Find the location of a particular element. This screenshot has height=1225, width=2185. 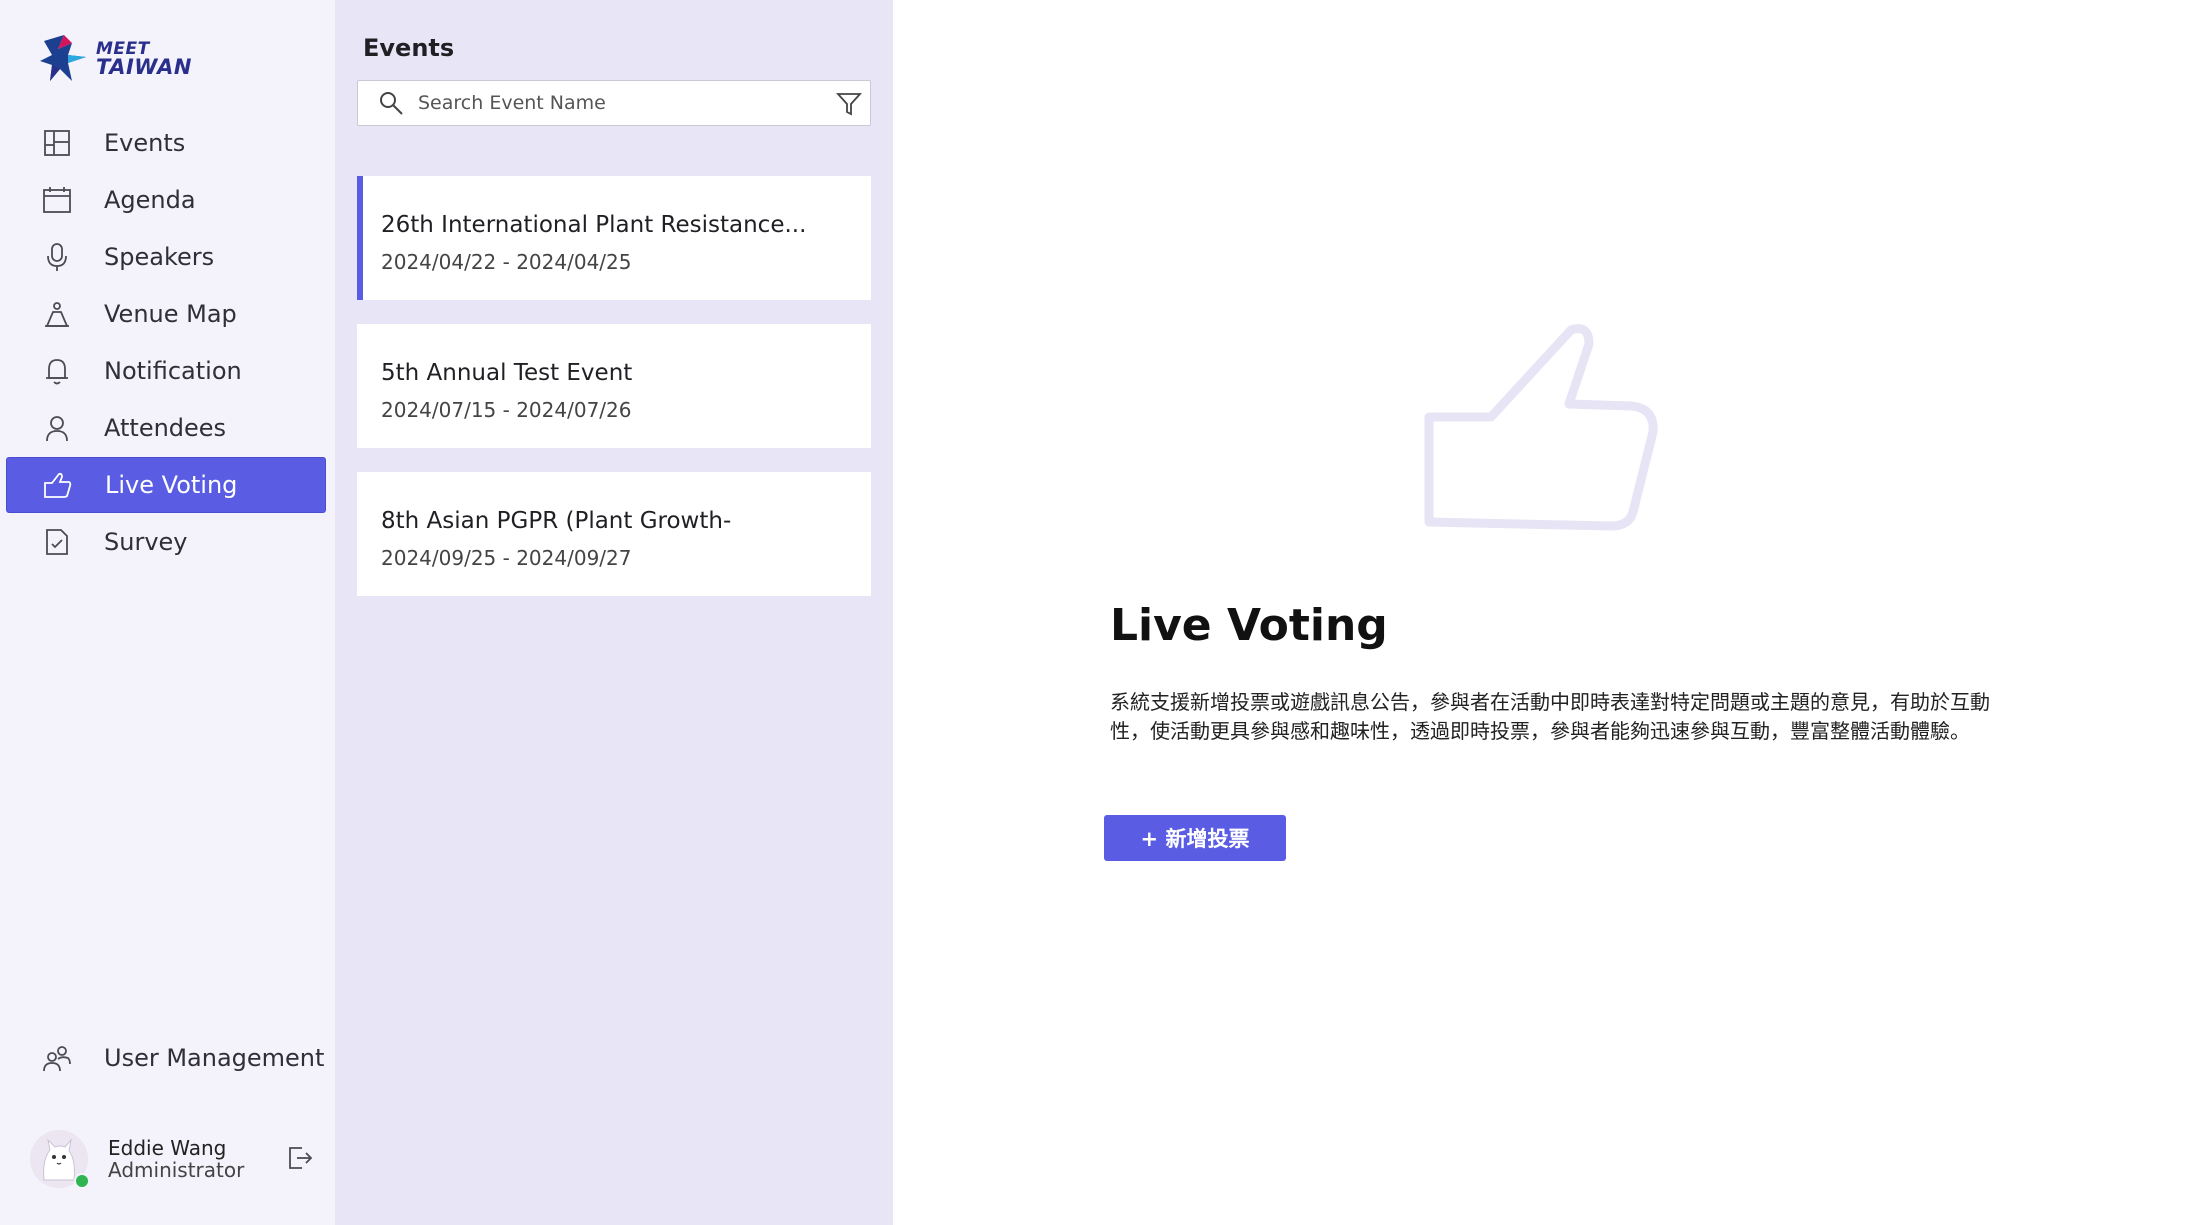

survey-icon is located at coordinates (57, 542).